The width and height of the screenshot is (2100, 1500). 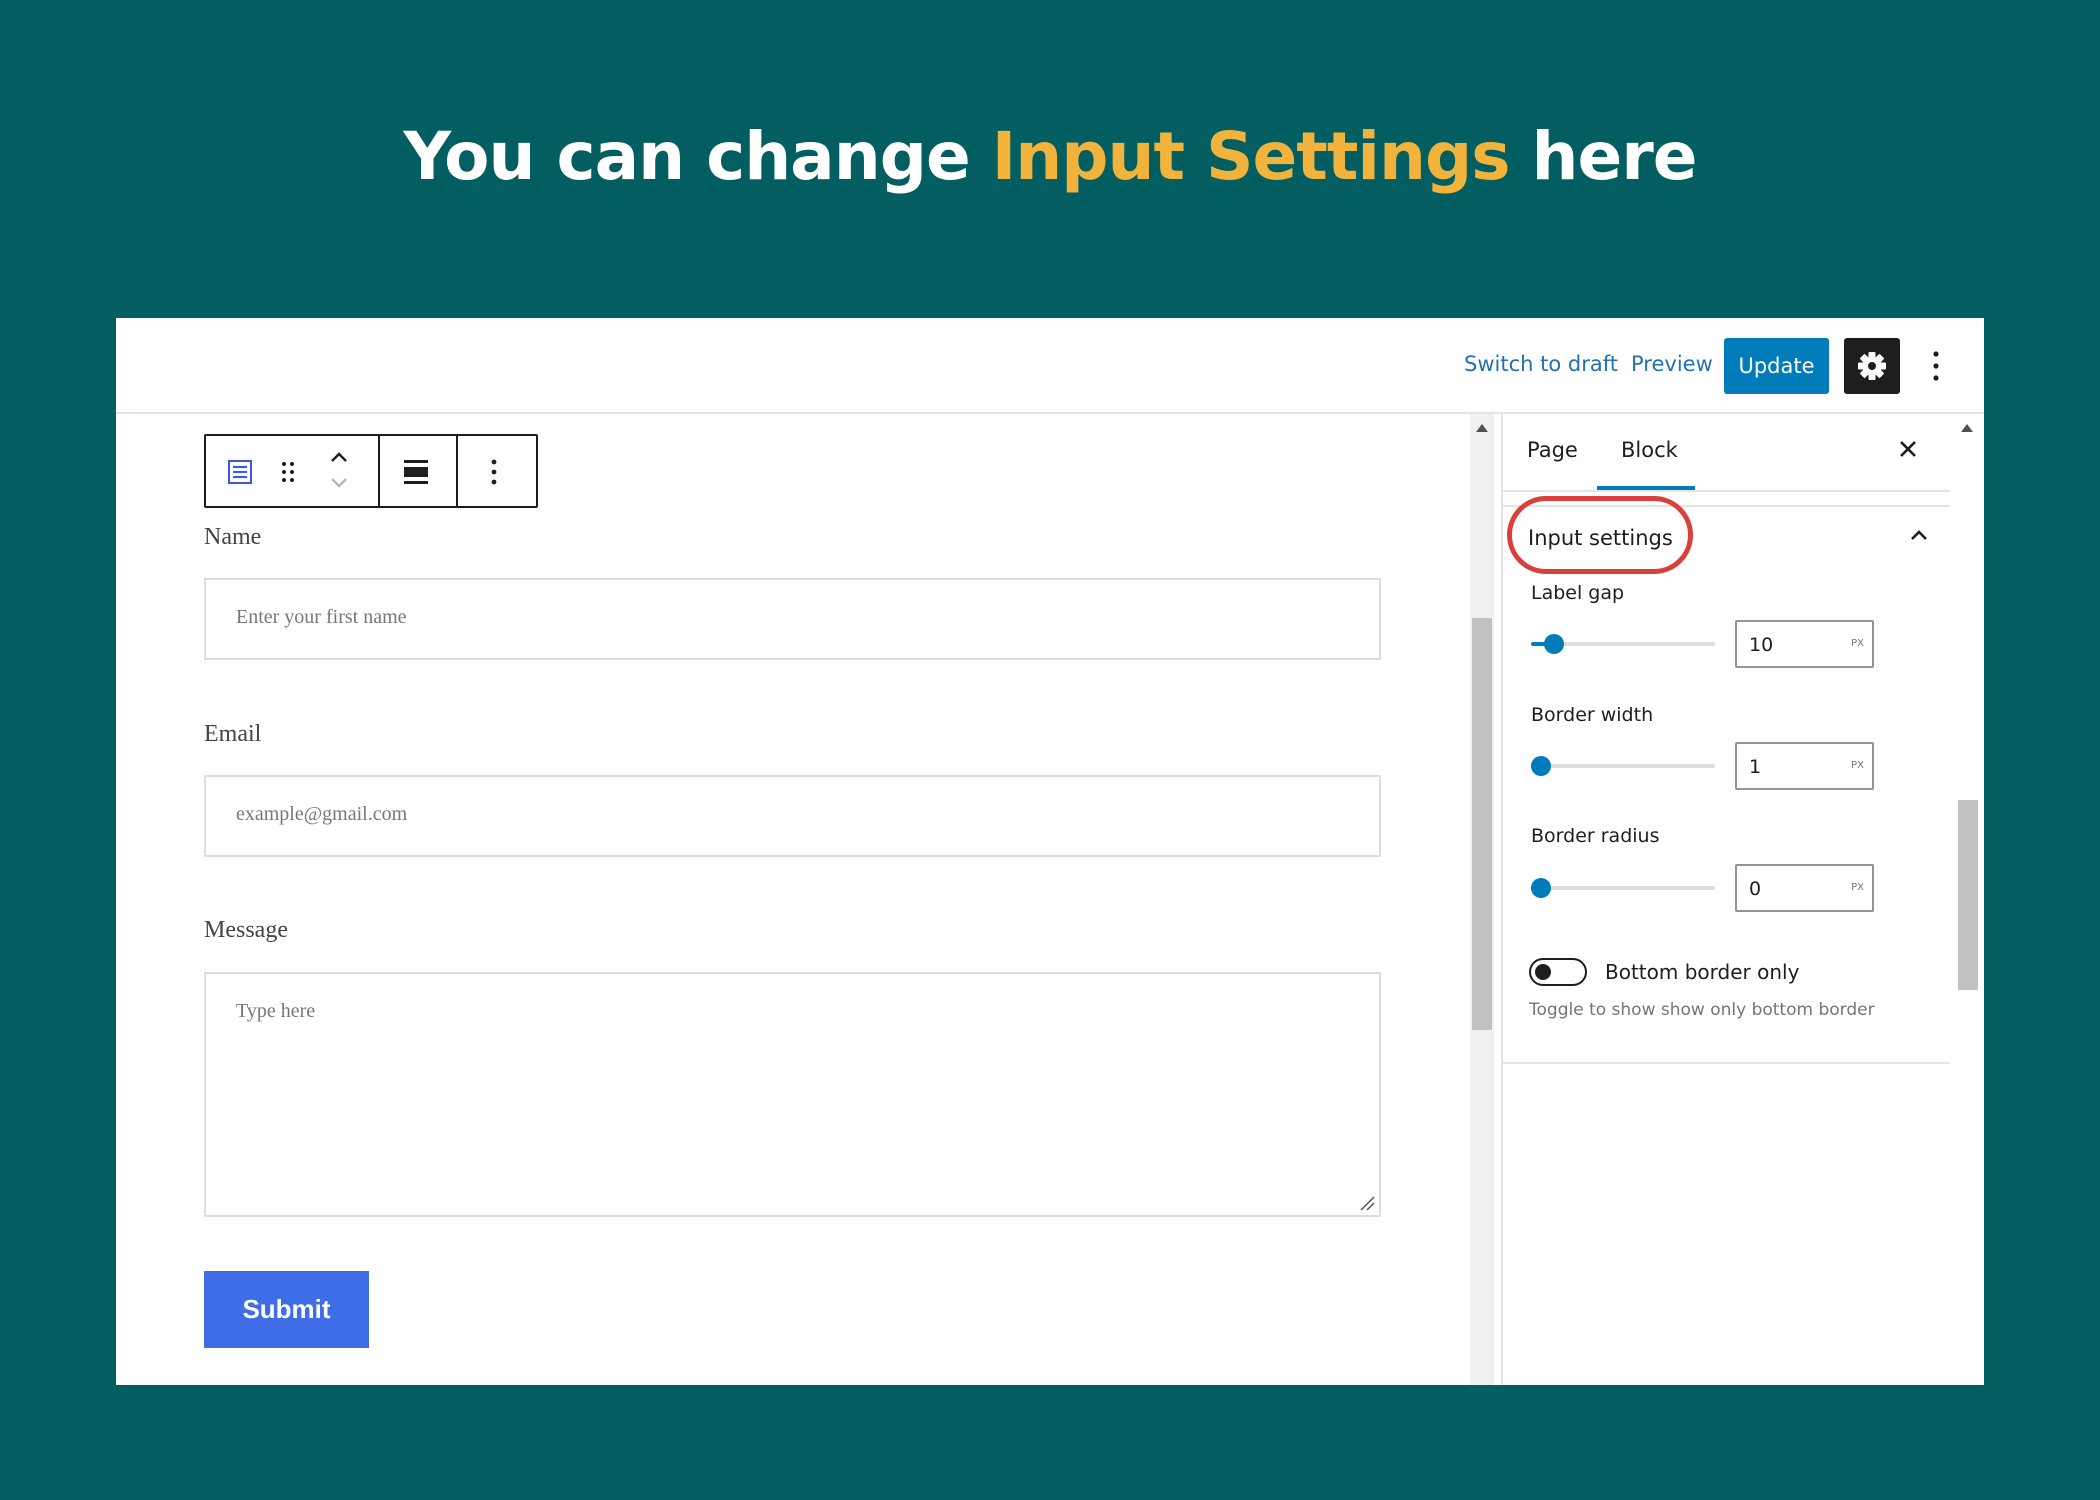 I want to click on chevron-up-icon, so click(x=1919, y=535).